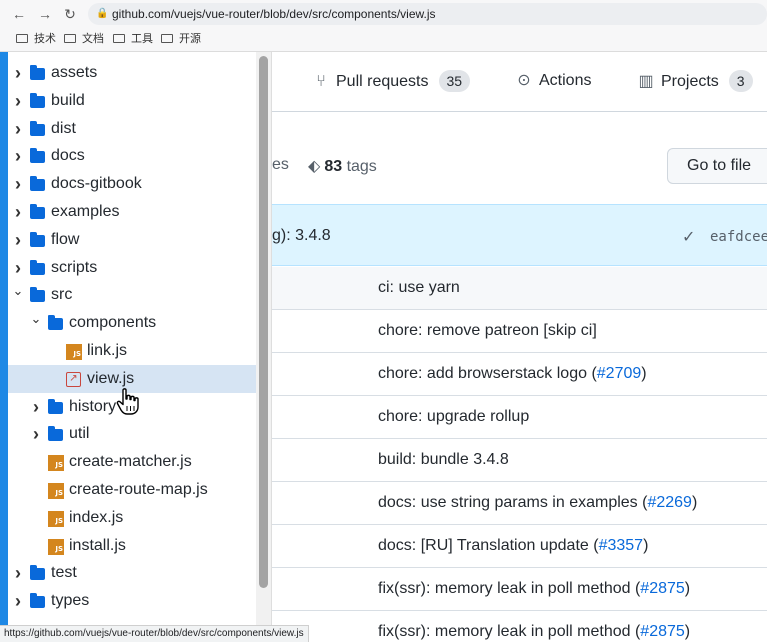  Describe the element at coordinates (132, 73) in the screenshot. I see `file-tree-item: › assets` at that location.